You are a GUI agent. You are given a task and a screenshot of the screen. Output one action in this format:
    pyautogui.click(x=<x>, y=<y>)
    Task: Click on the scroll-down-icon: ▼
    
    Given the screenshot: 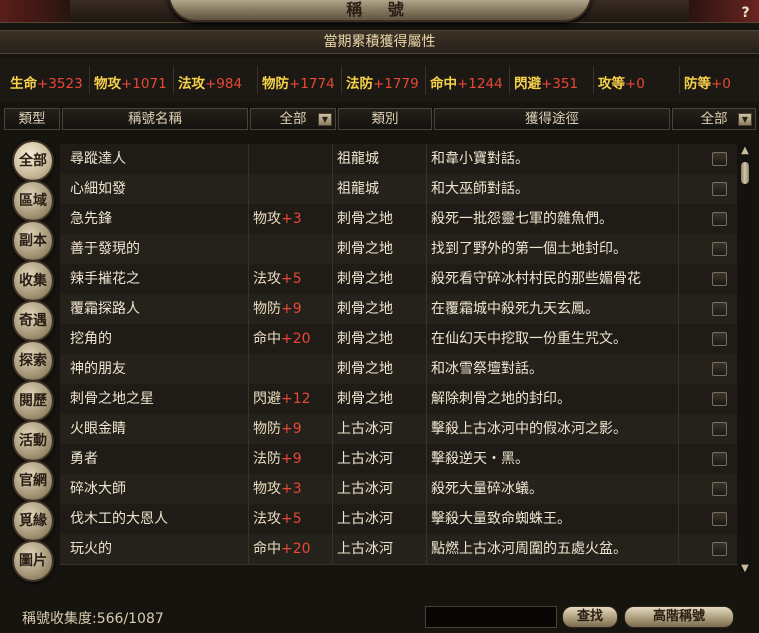 What is the action you would take?
    pyautogui.click(x=745, y=569)
    